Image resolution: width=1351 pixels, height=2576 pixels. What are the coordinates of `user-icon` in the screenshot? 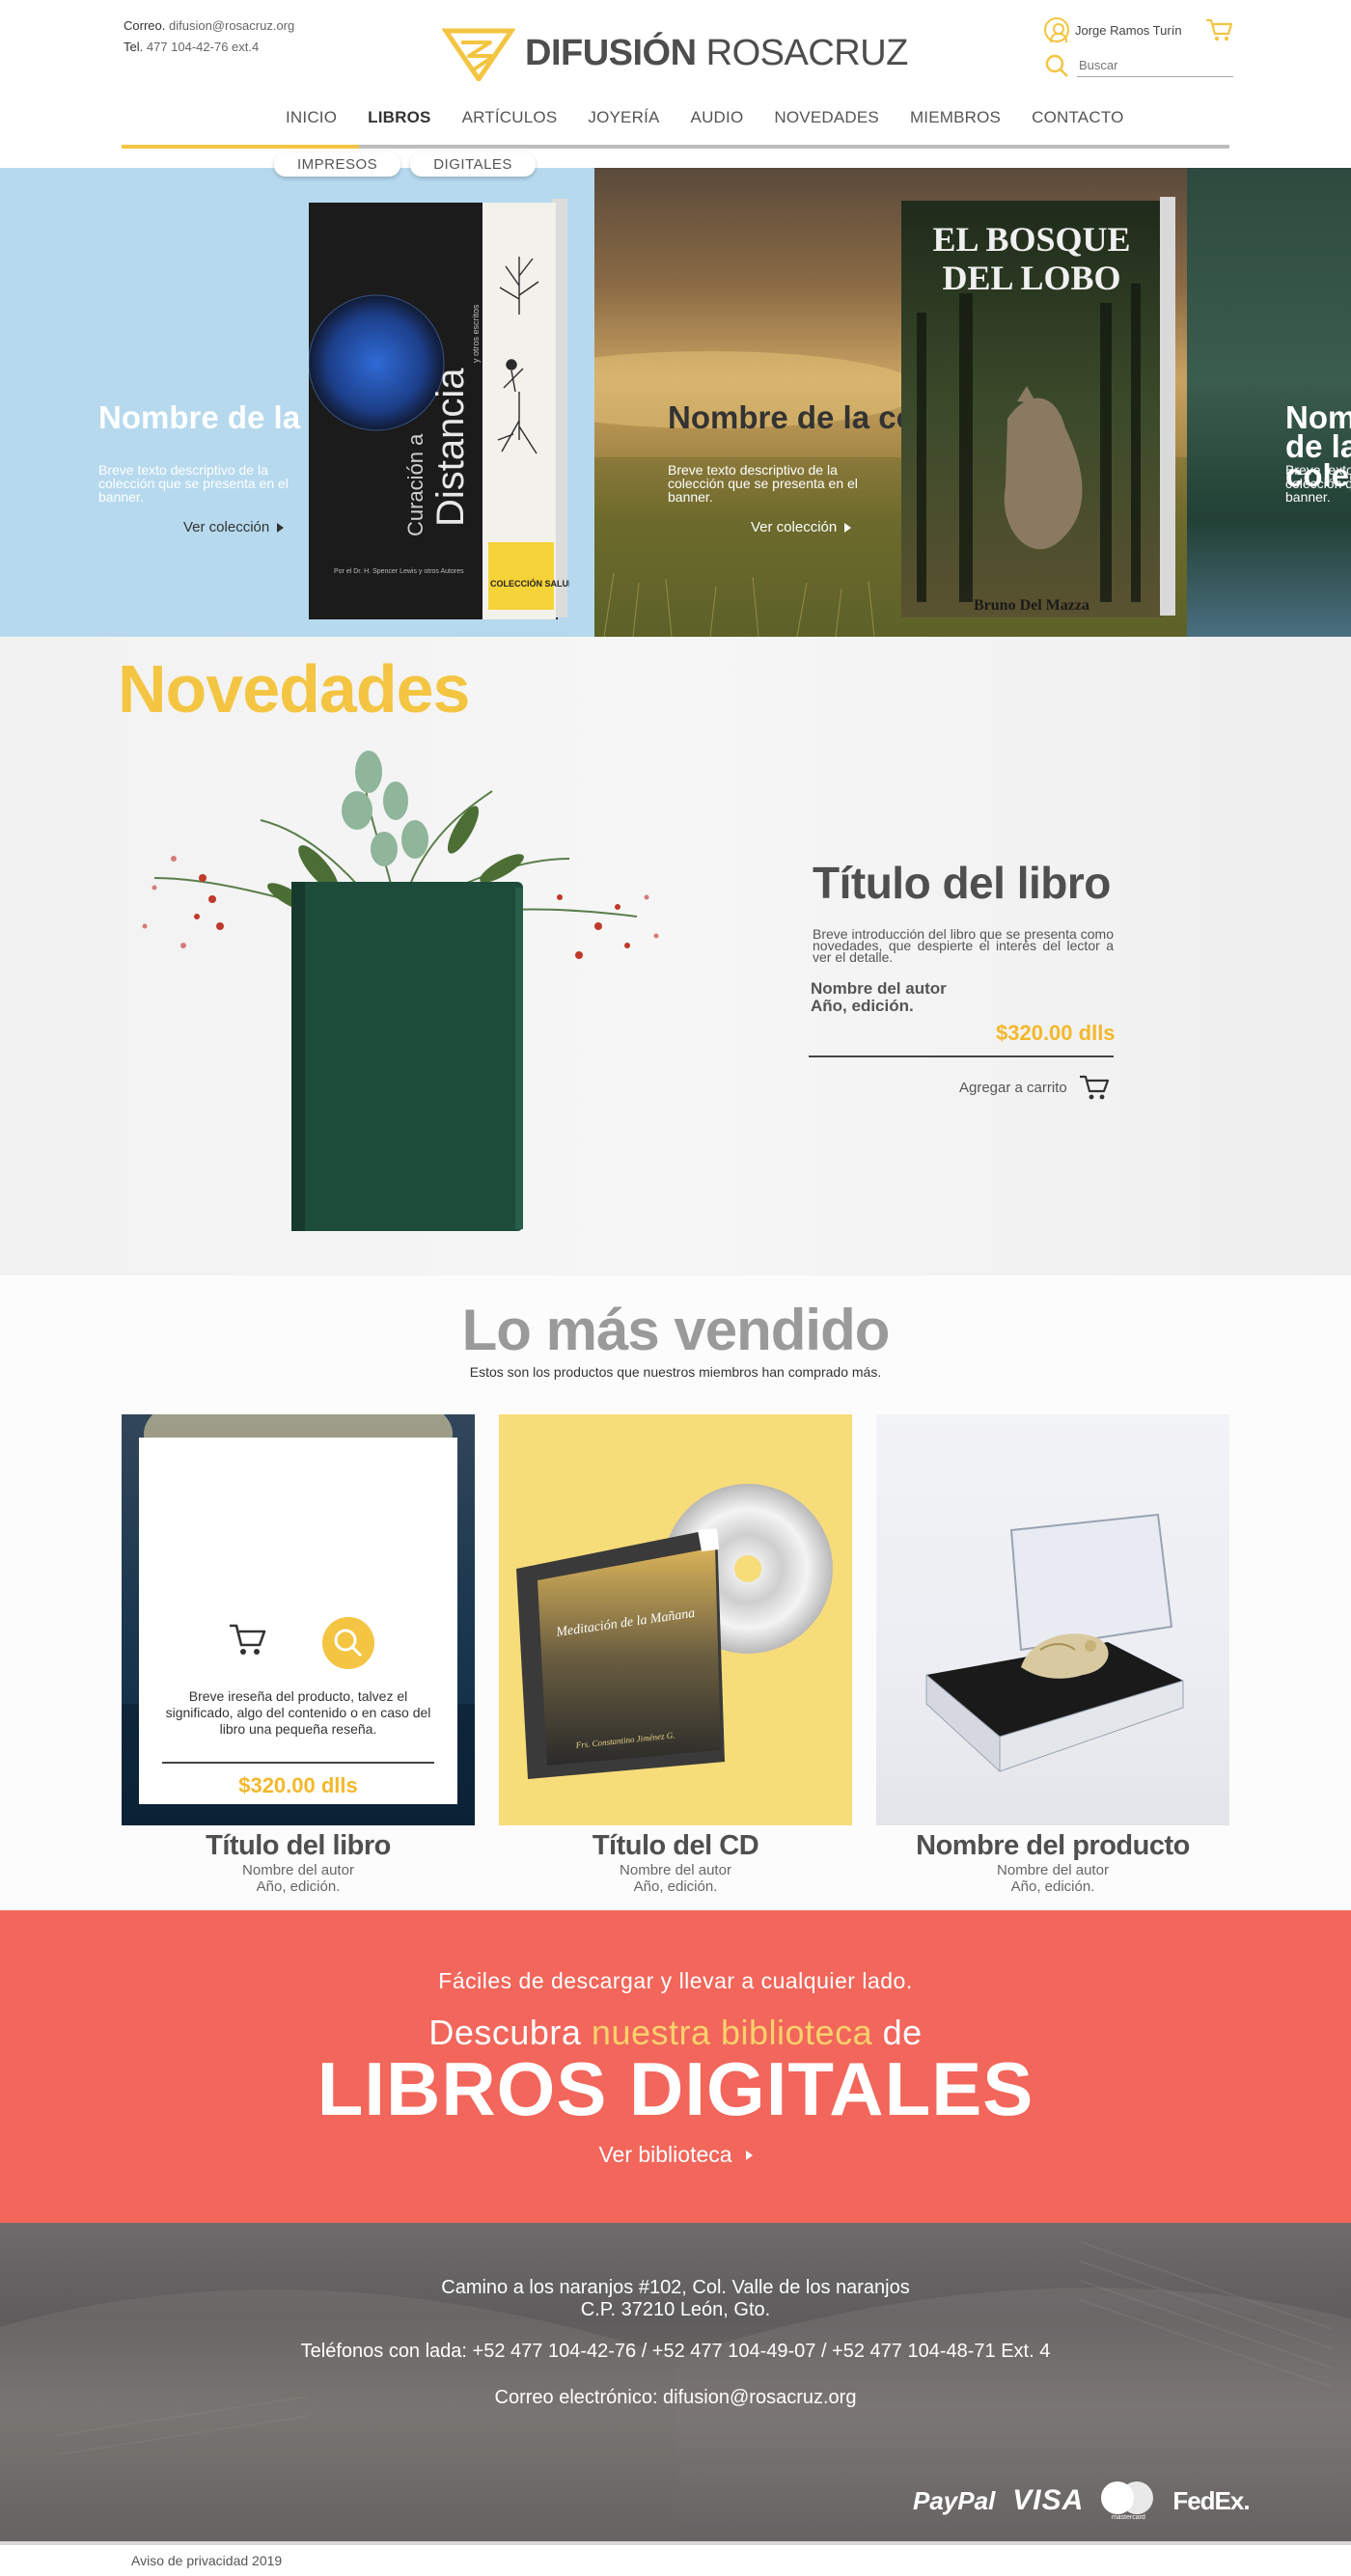 It's located at (1056, 30).